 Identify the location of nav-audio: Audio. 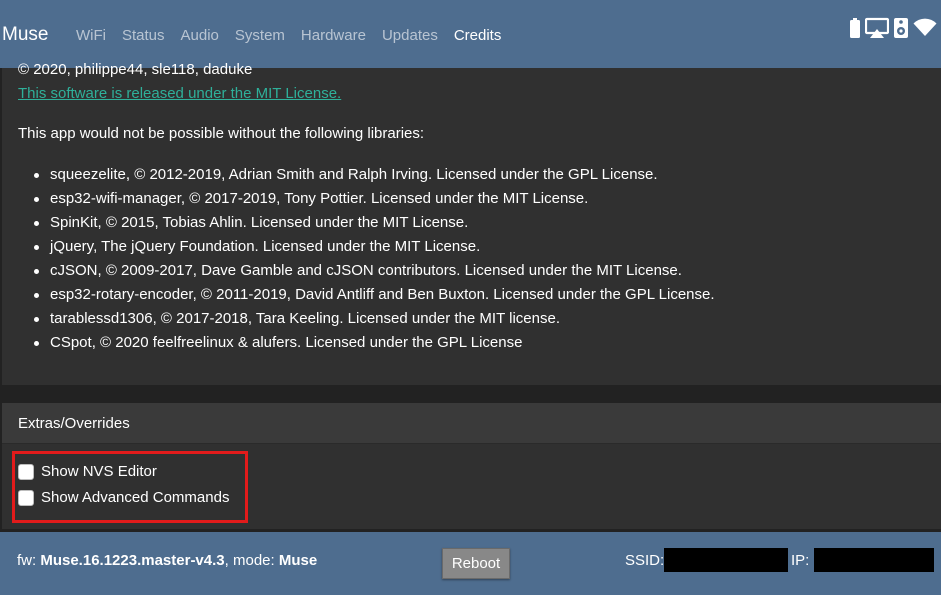
(200, 35).